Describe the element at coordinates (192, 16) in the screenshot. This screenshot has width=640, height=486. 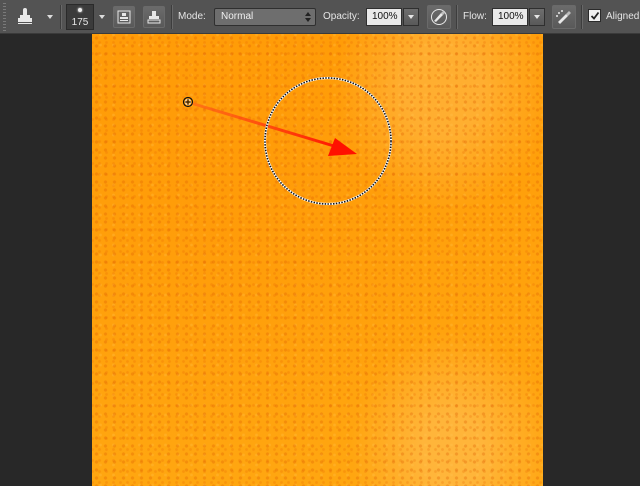
I see `mode-label: Mode:` at that location.